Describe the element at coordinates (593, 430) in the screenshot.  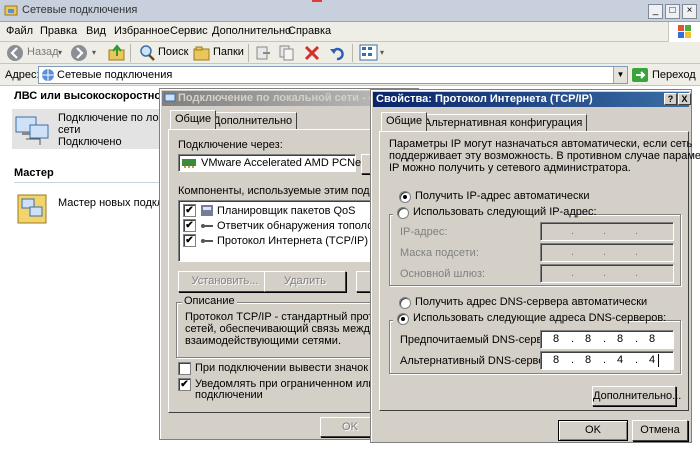
I see `ok-button: OK` at that location.